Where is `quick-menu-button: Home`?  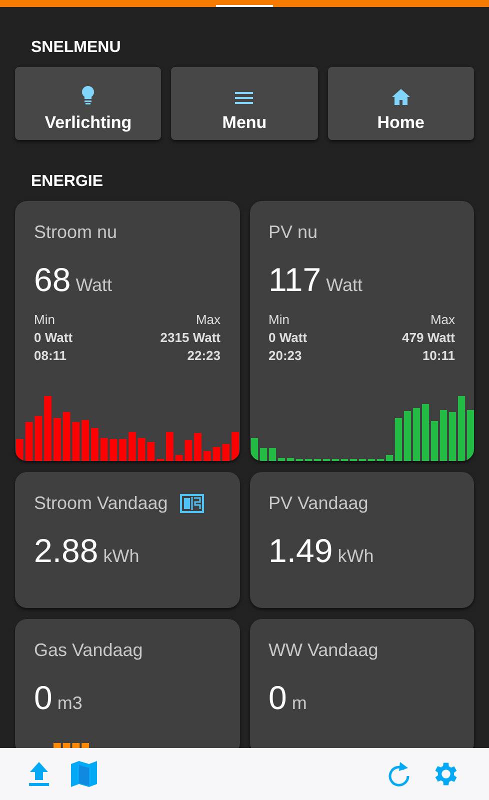
quick-menu-button: Home is located at coordinates (401, 103).